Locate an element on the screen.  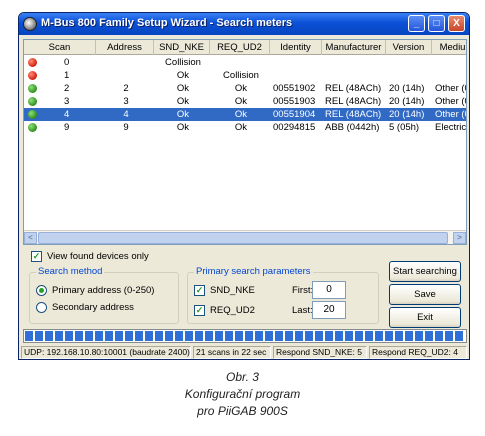
cell-address: 3 is located at coordinates (126, 101).